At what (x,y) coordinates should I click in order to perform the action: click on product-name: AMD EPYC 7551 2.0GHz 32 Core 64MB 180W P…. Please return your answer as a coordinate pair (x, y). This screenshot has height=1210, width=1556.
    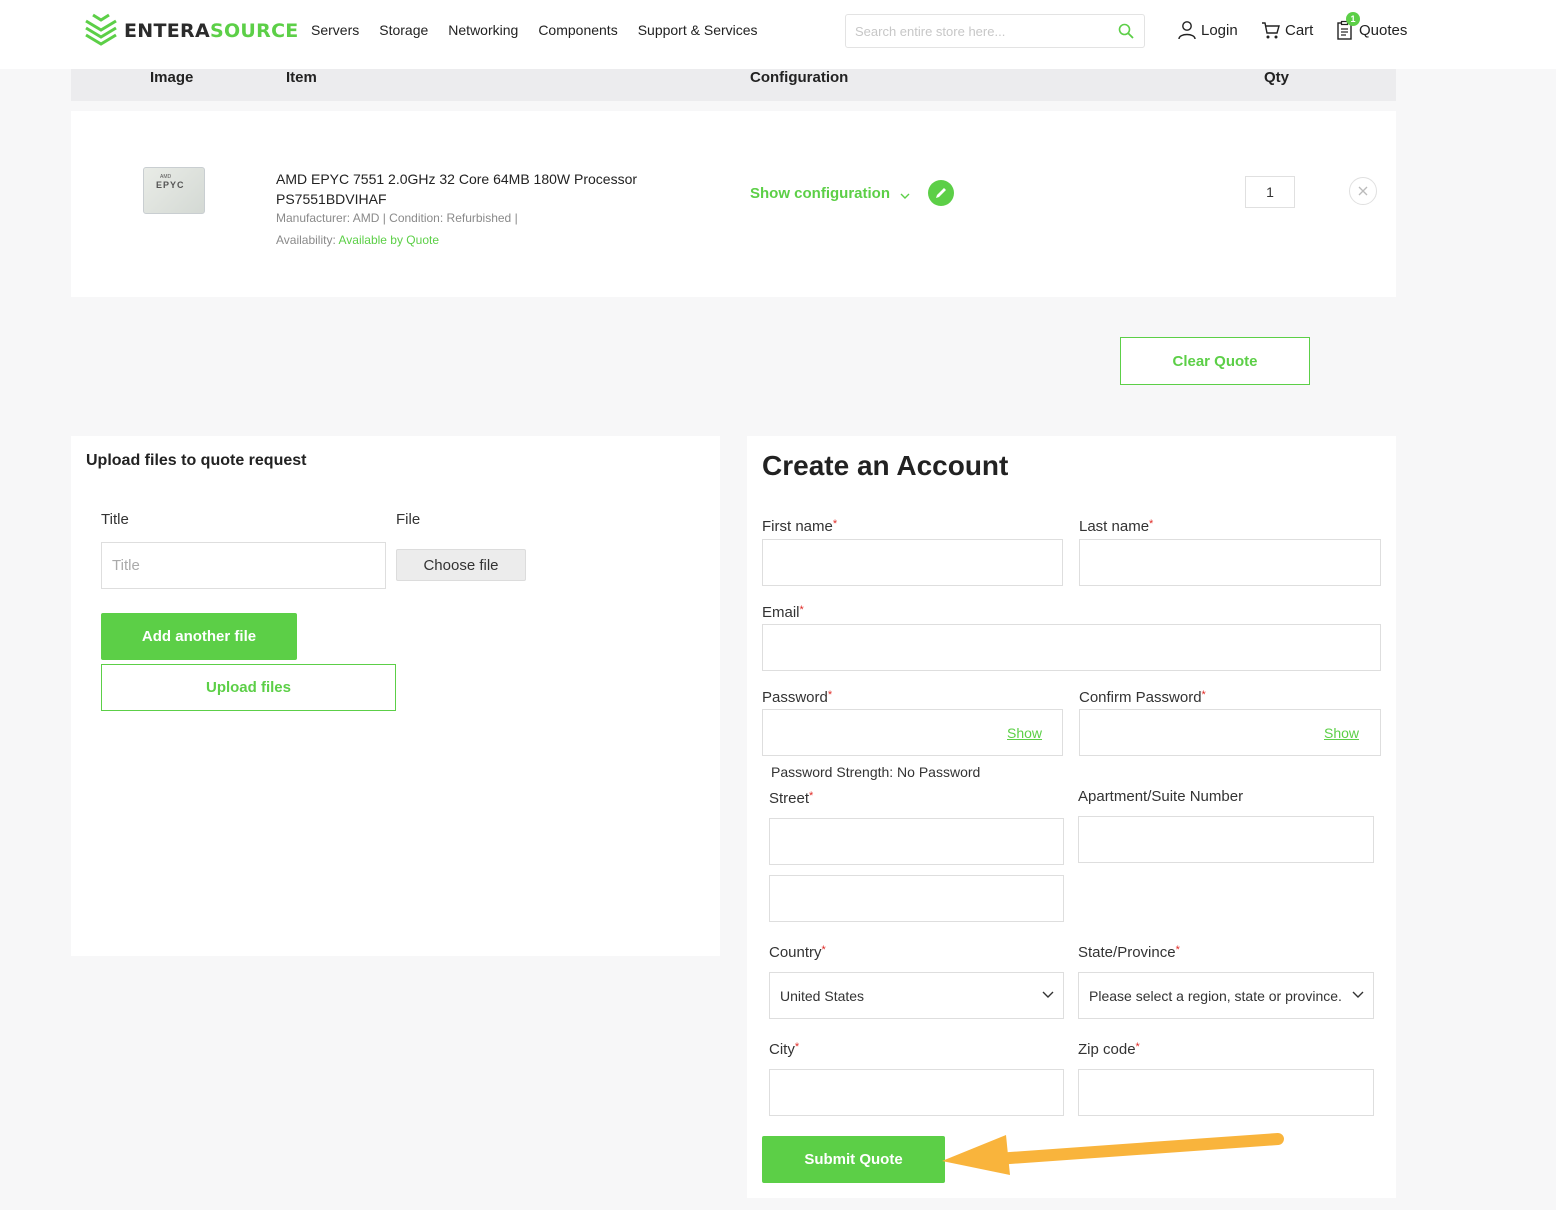
    Looking at the image, I should click on (476, 189).